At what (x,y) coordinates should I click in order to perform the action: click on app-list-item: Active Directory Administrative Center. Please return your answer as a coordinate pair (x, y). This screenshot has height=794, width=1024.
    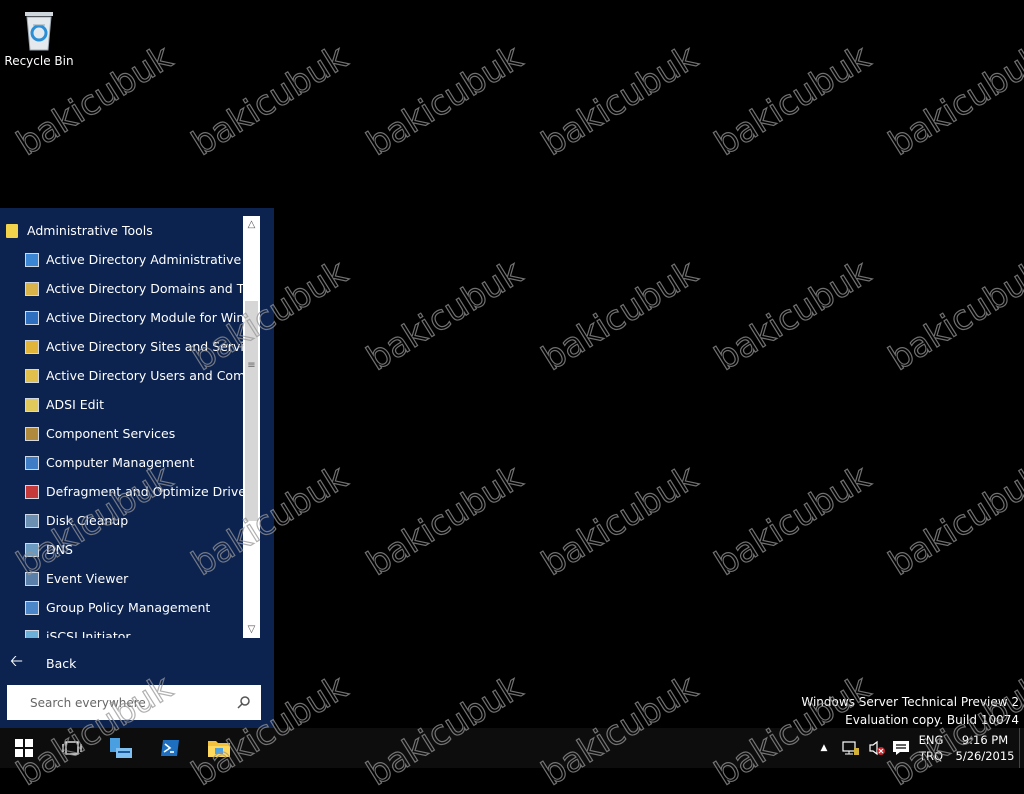
    Looking at the image, I should click on (122, 259).